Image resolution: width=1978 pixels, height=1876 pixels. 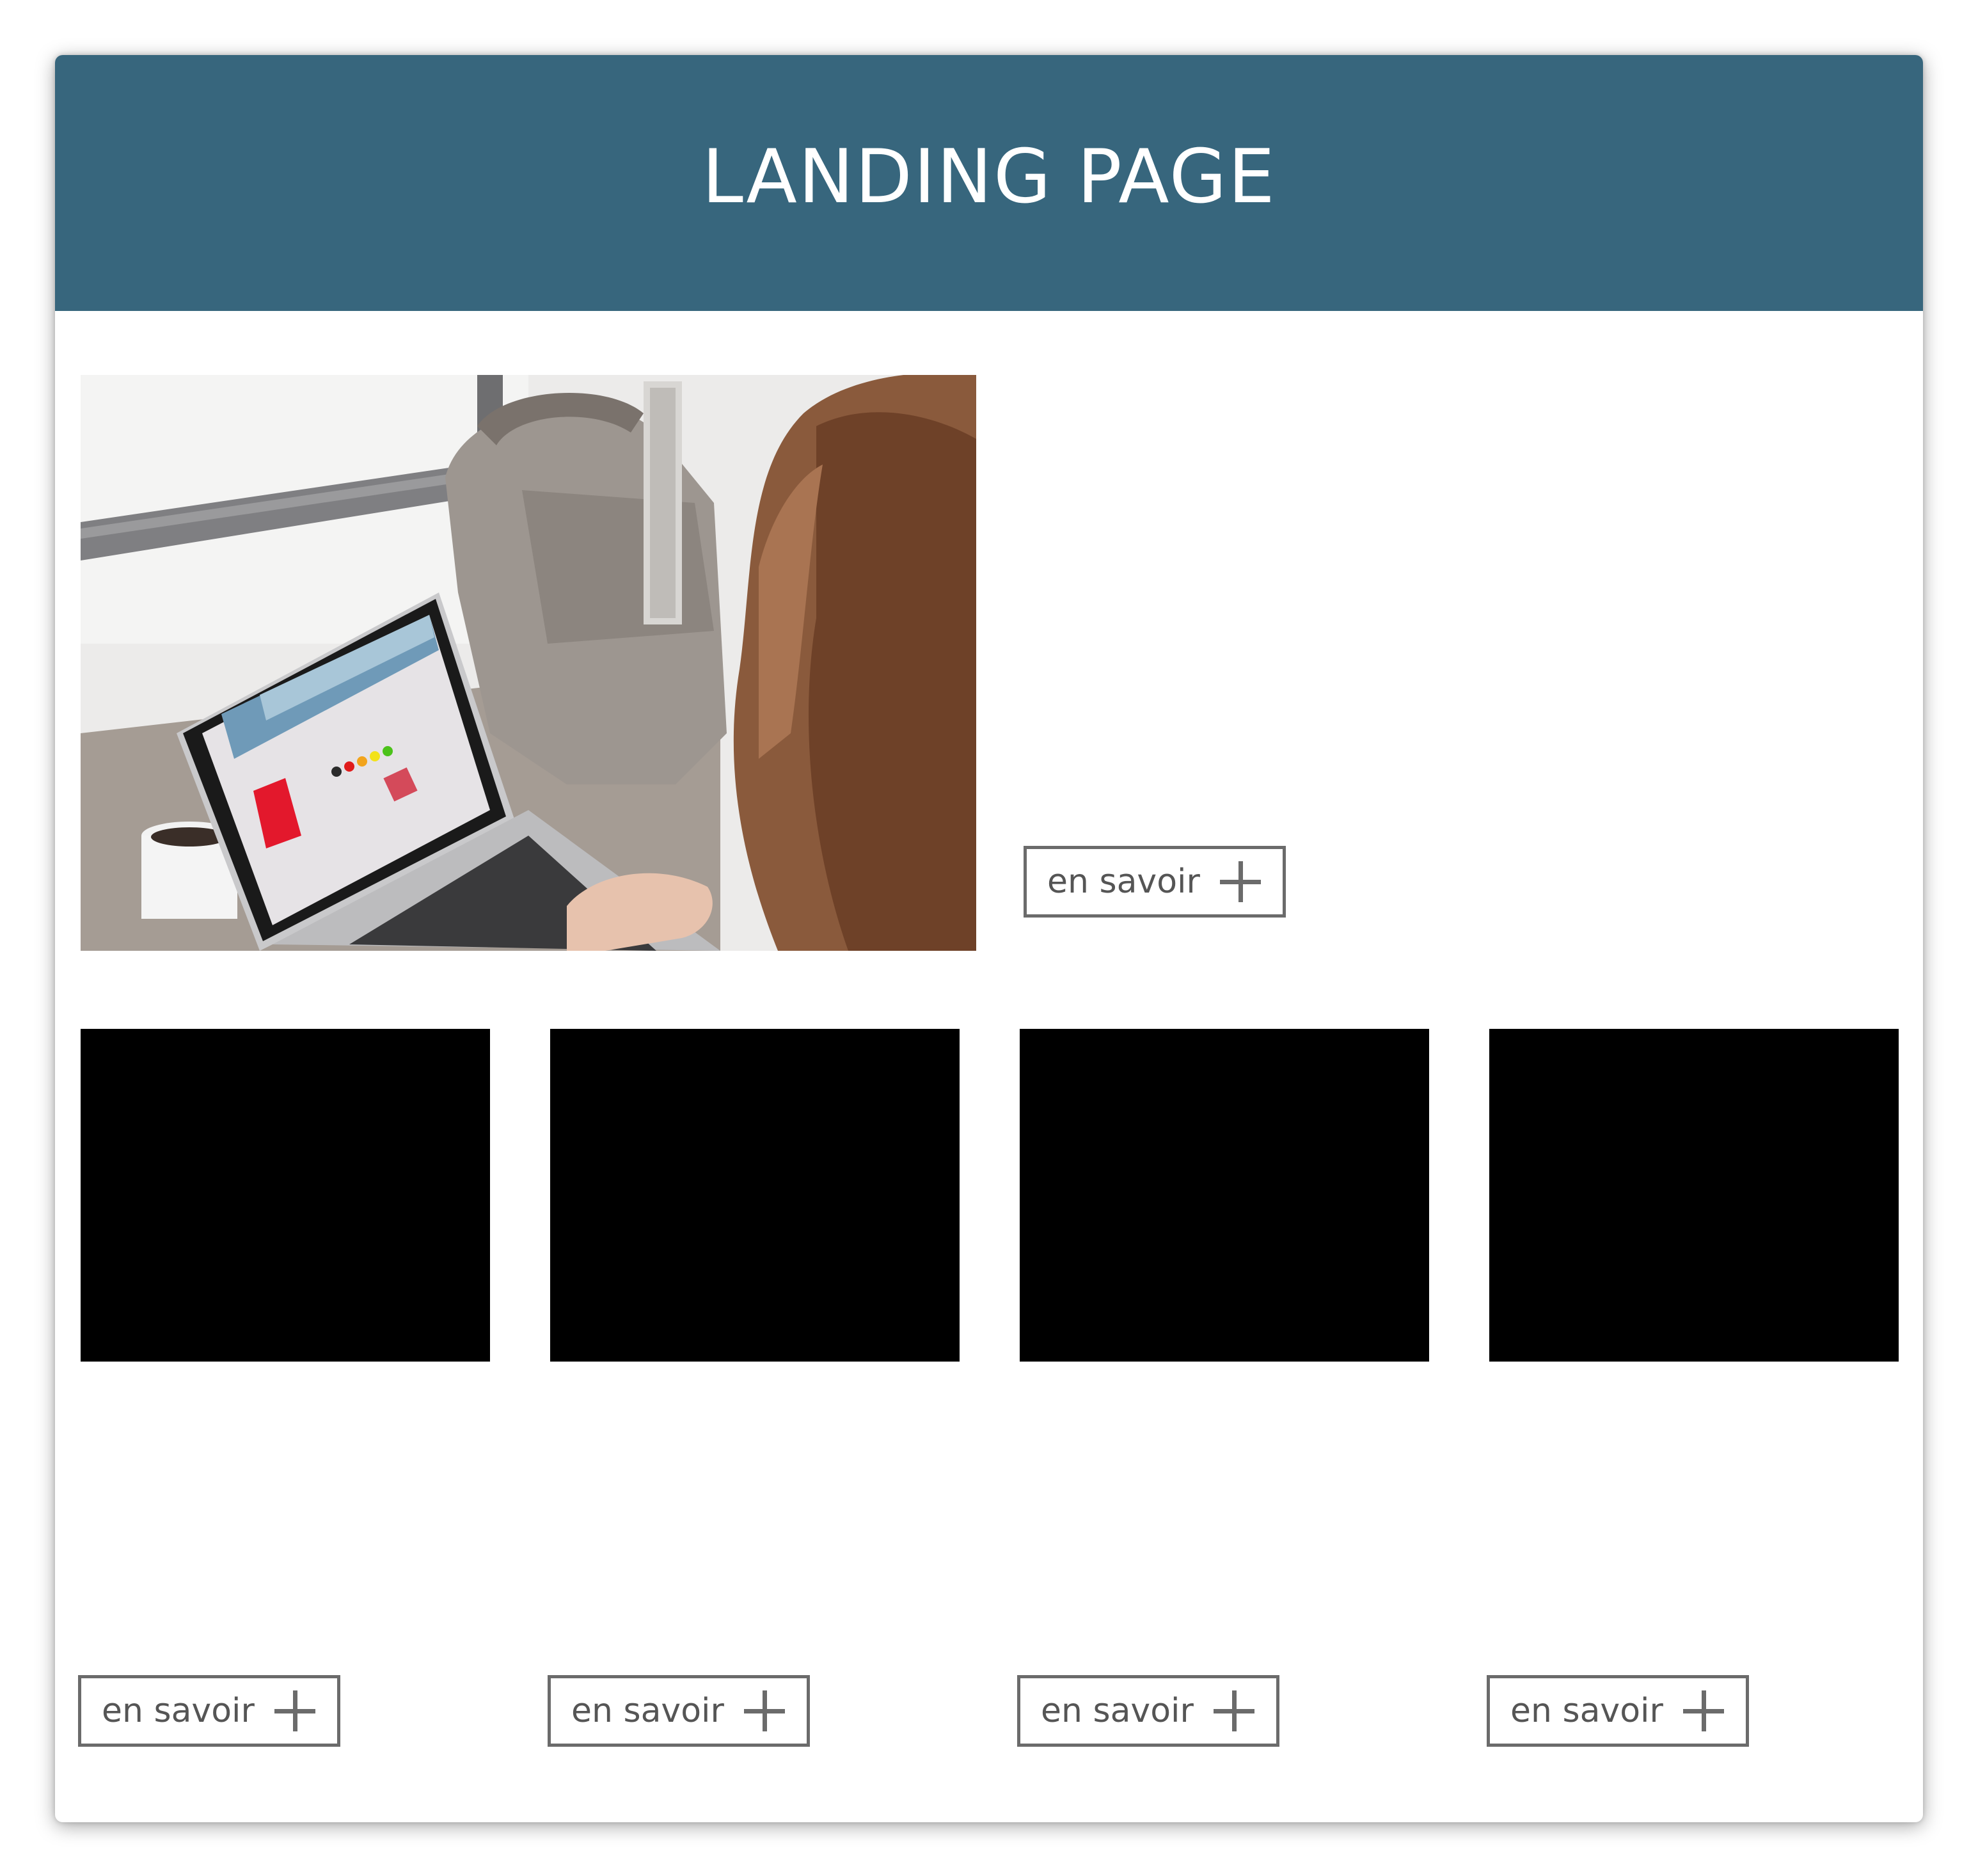 I want to click on header-bar: LANDING PAGE, so click(x=989, y=183).